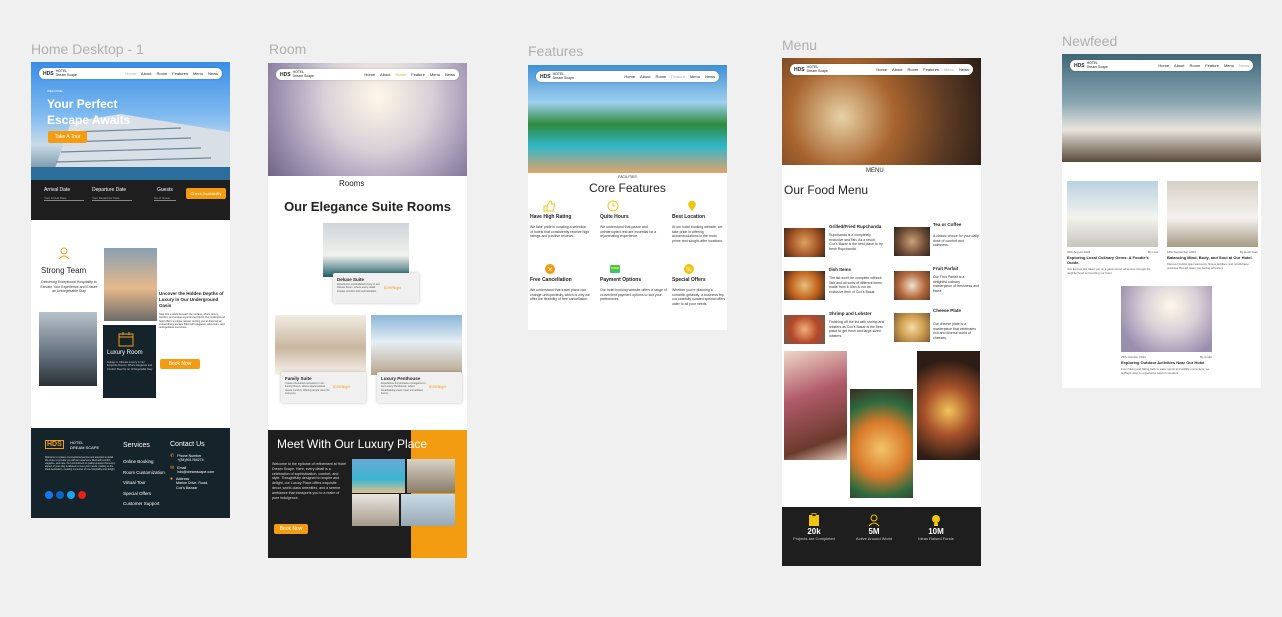  I want to click on facebook-icon, so click(49, 495).